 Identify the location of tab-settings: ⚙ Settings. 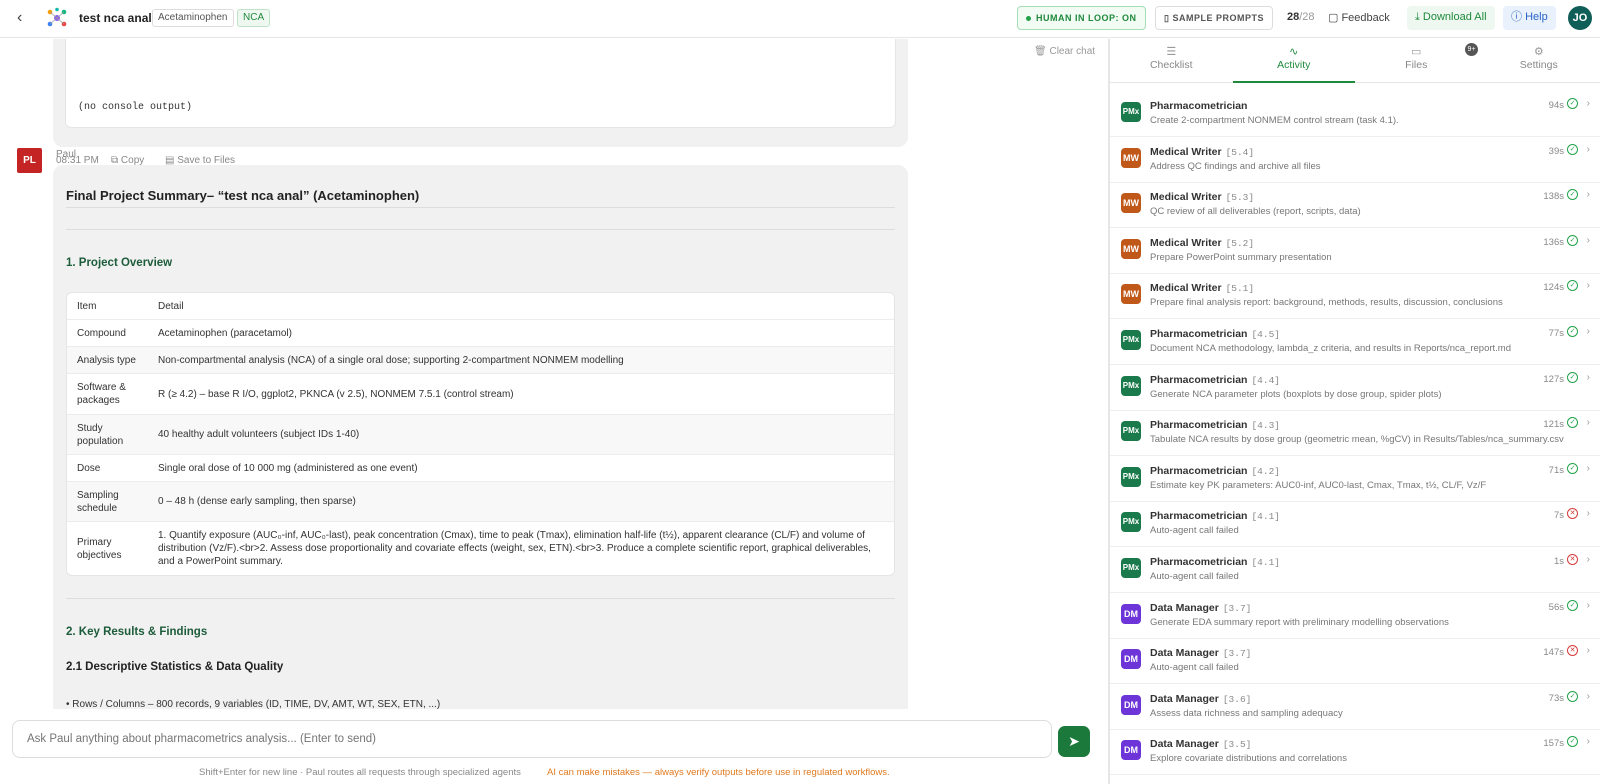
(1539, 60).